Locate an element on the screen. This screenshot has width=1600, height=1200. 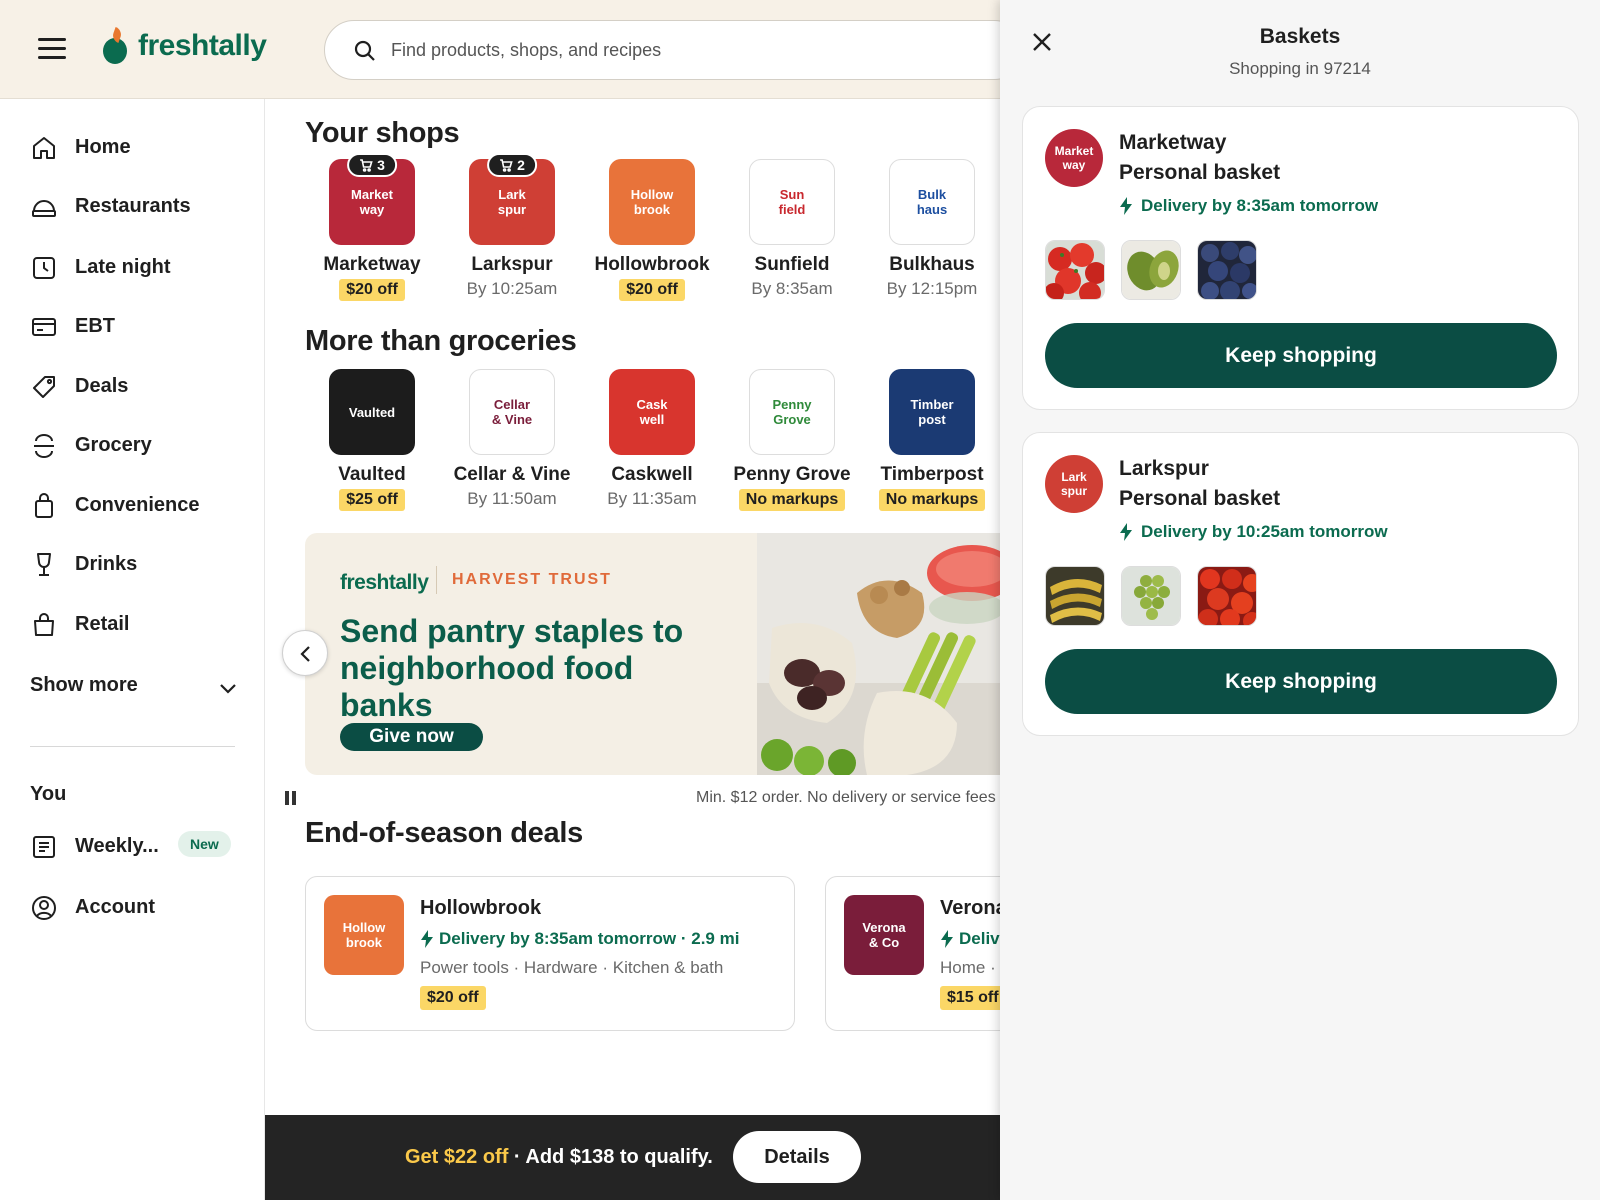
item-thumb-blueberries is located at coordinates (1227, 270).